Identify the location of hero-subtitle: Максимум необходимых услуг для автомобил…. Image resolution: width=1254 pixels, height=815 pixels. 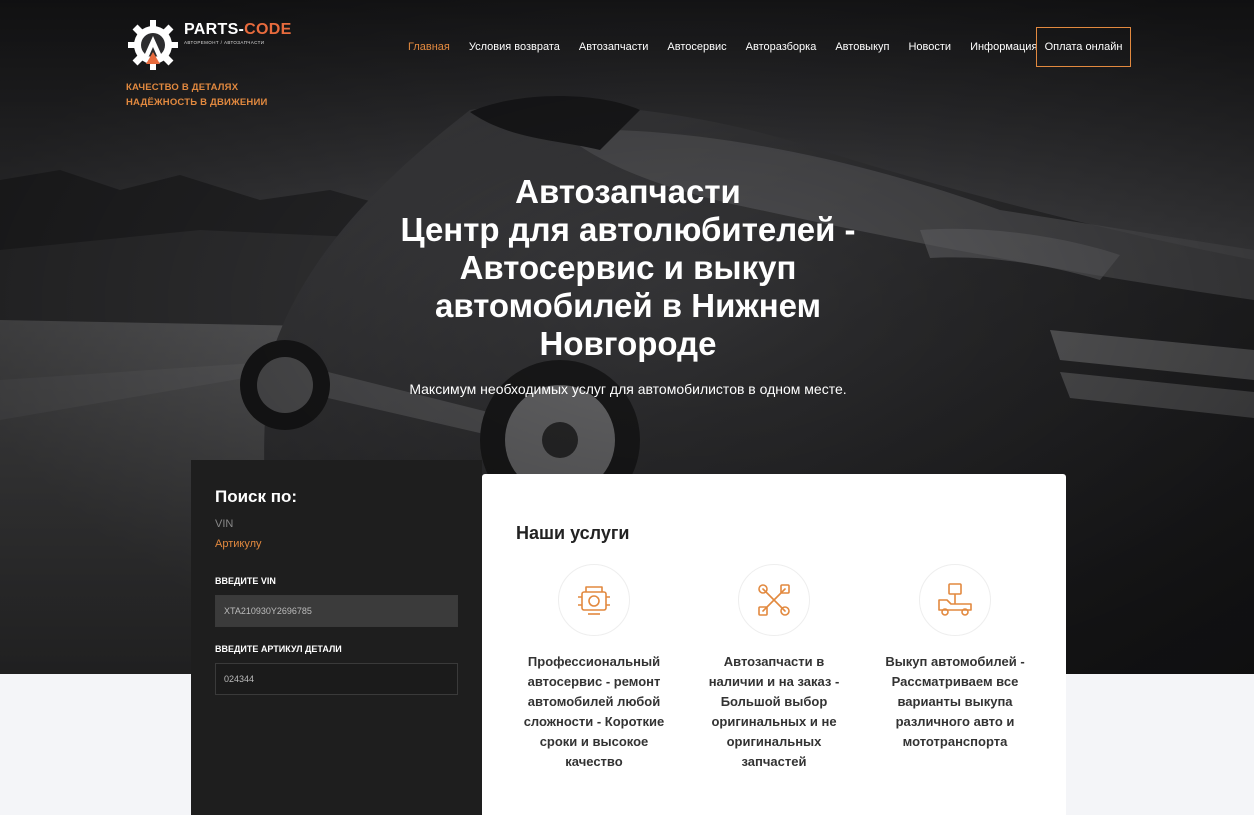
(628, 389).